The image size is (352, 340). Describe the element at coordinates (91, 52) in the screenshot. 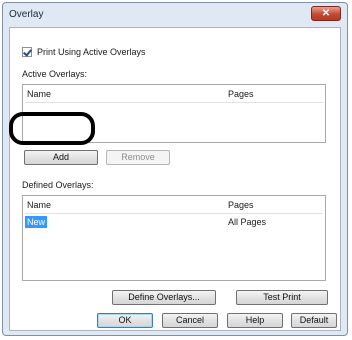

I see `print-using-active-overlays-label: Print Using Active Overlays` at that location.